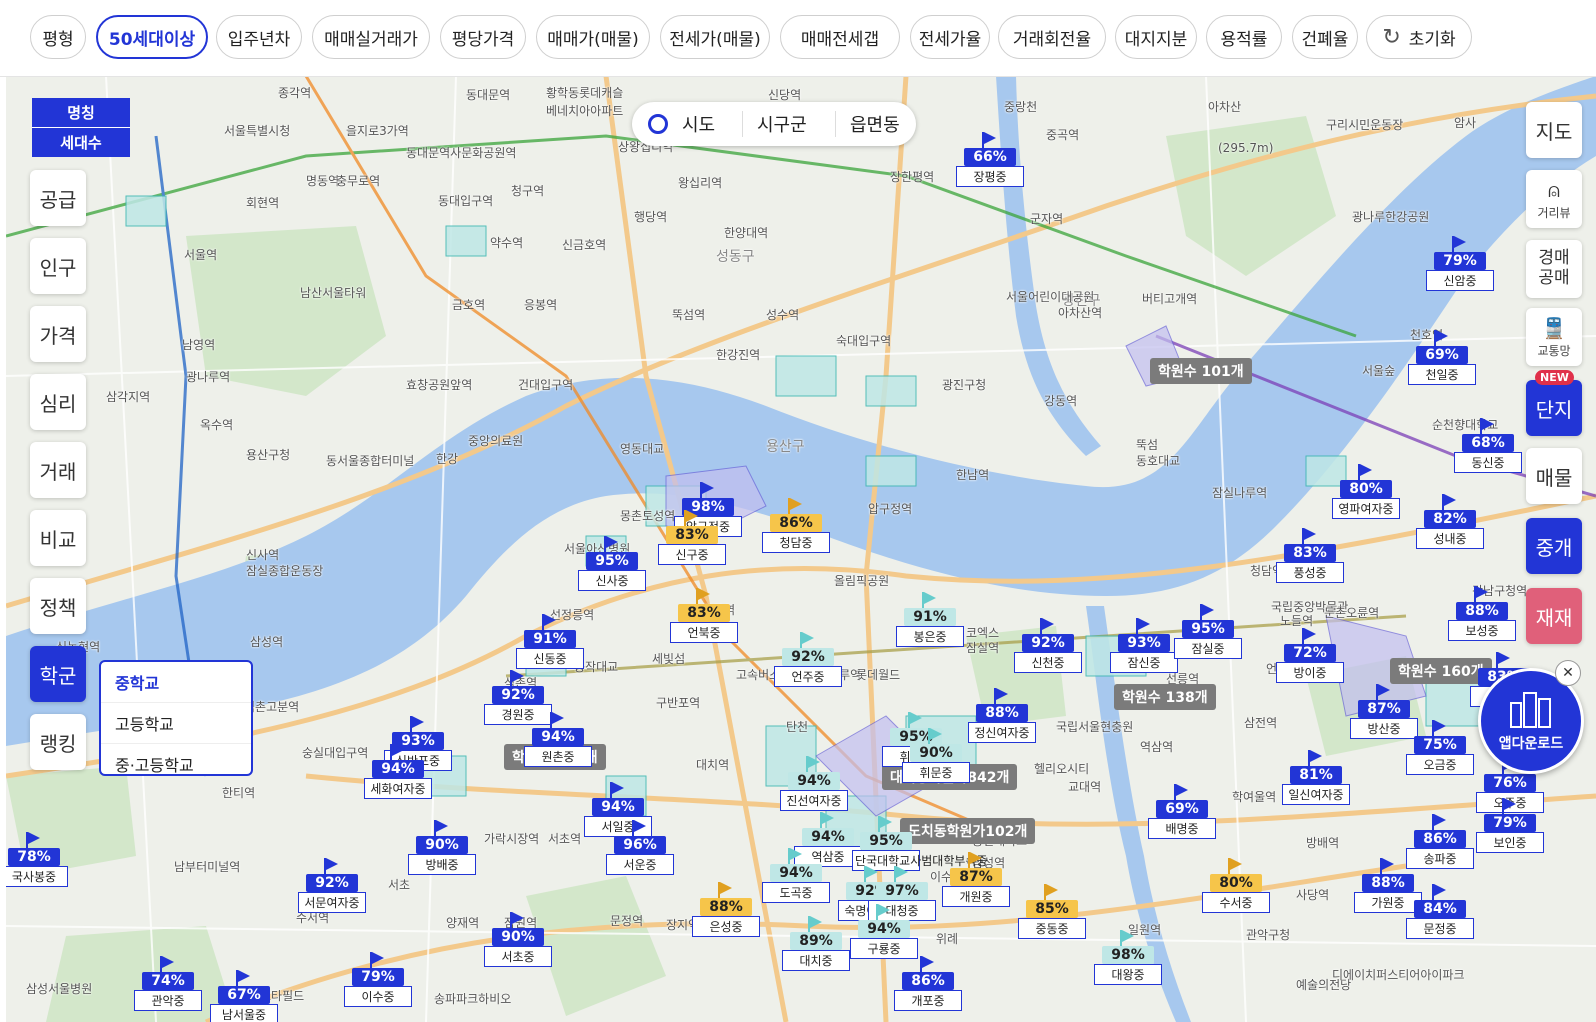 This screenshot has width=1596, height=1022. Describe the element at coordinates (1201, 371) in the screenshot. I see `academy-count-label: 학원수 101개` at that location.